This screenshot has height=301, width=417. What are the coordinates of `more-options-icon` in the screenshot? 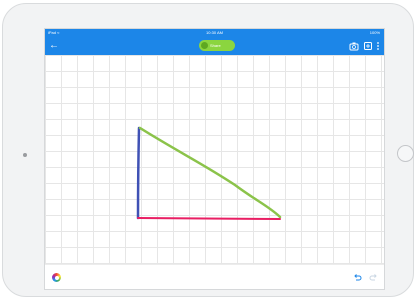 It's located at (378, 46).